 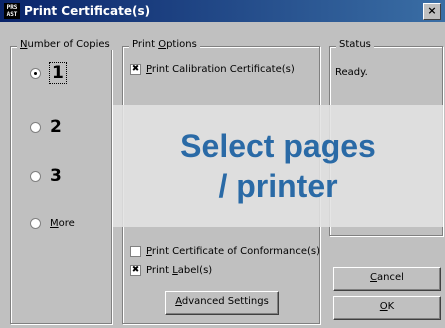 What do you see at coordinates (432, 11) in the screenshot?
I see `close-icon: ×` at bounding box center [432, 11].